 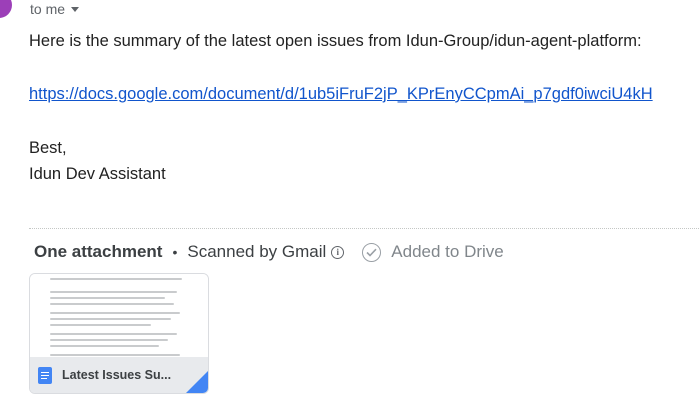 What do you see at coordinates (6, 9) in the screenshot?
I see `sender-avatar` at bounding box center [6, 9].